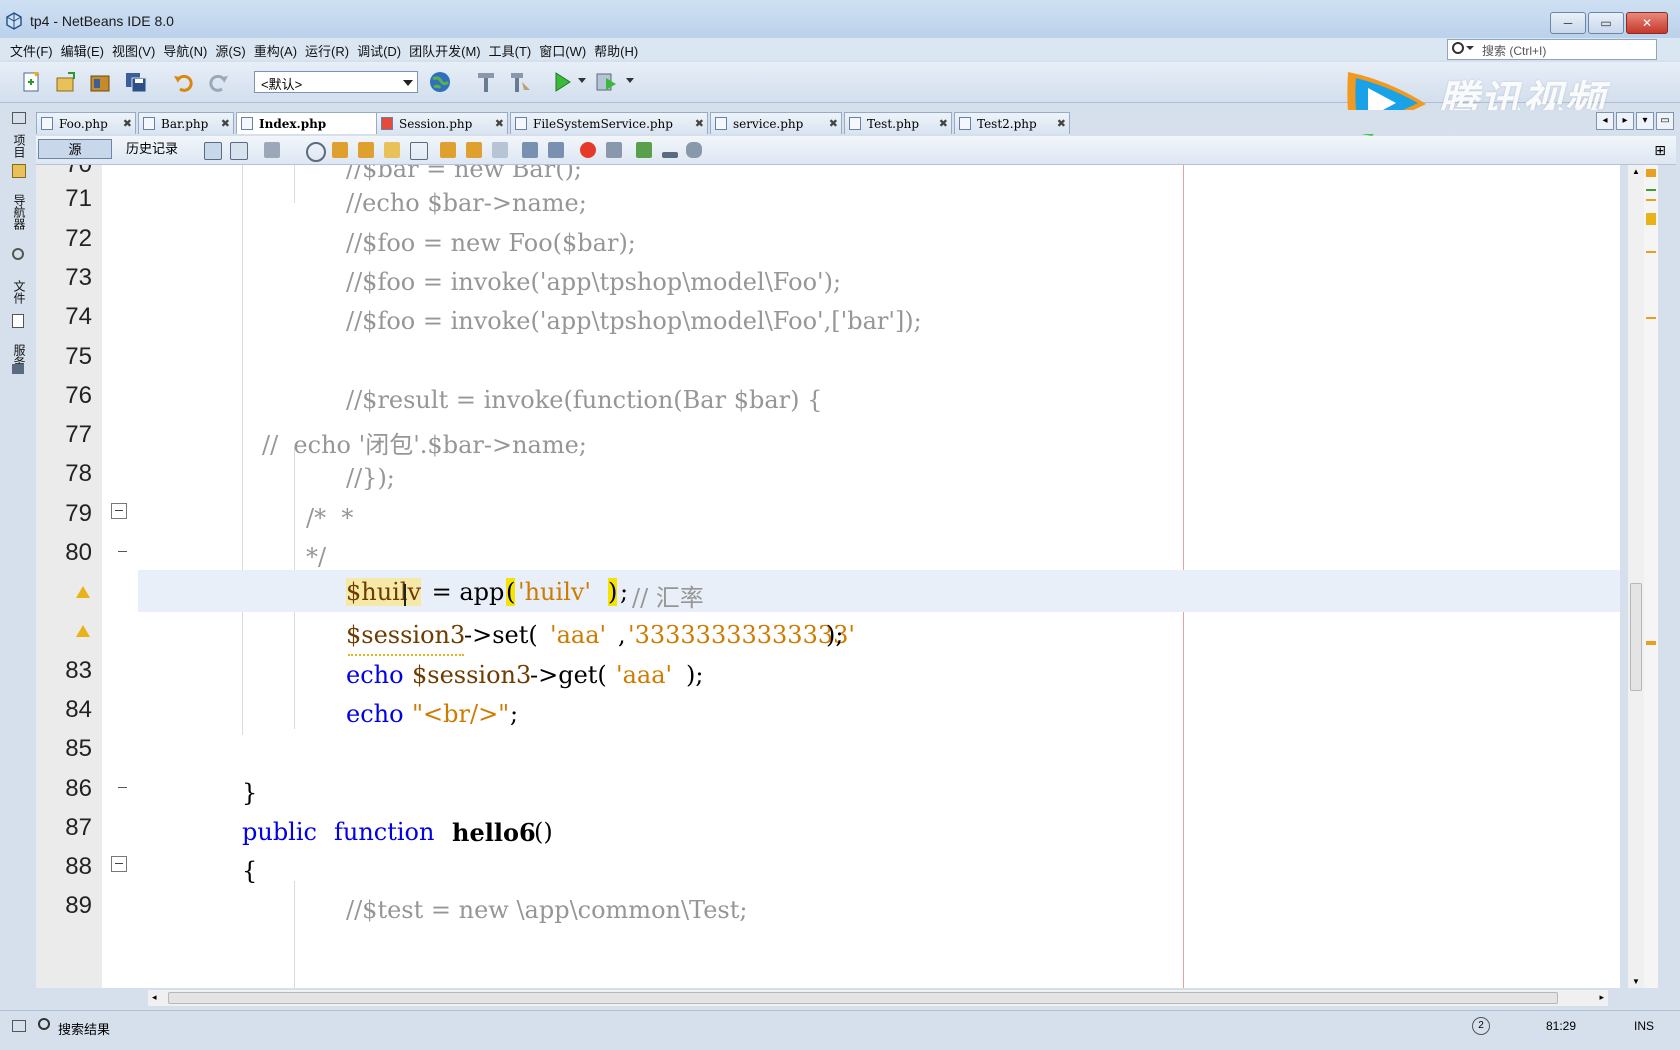 This screenshot has height=1050, width=1680. What do you see at coordinates (230, 50) in the screenshot?
I see `menu-source: 源(S)` at bounding box center [230, 50].